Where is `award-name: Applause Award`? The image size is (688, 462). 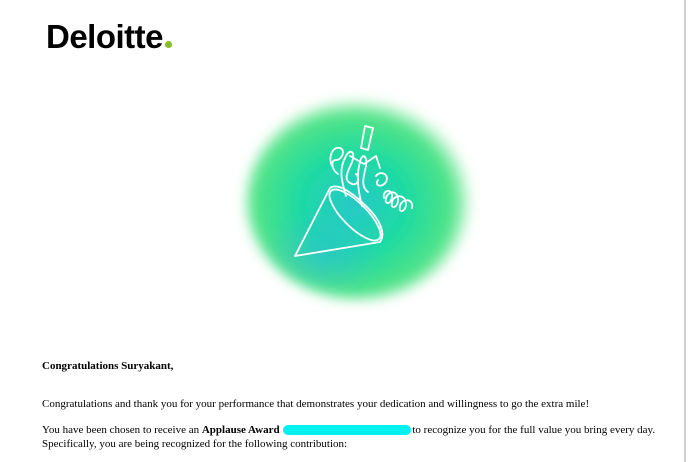 award-name: Applause Award is located at coordinates (240, 430).